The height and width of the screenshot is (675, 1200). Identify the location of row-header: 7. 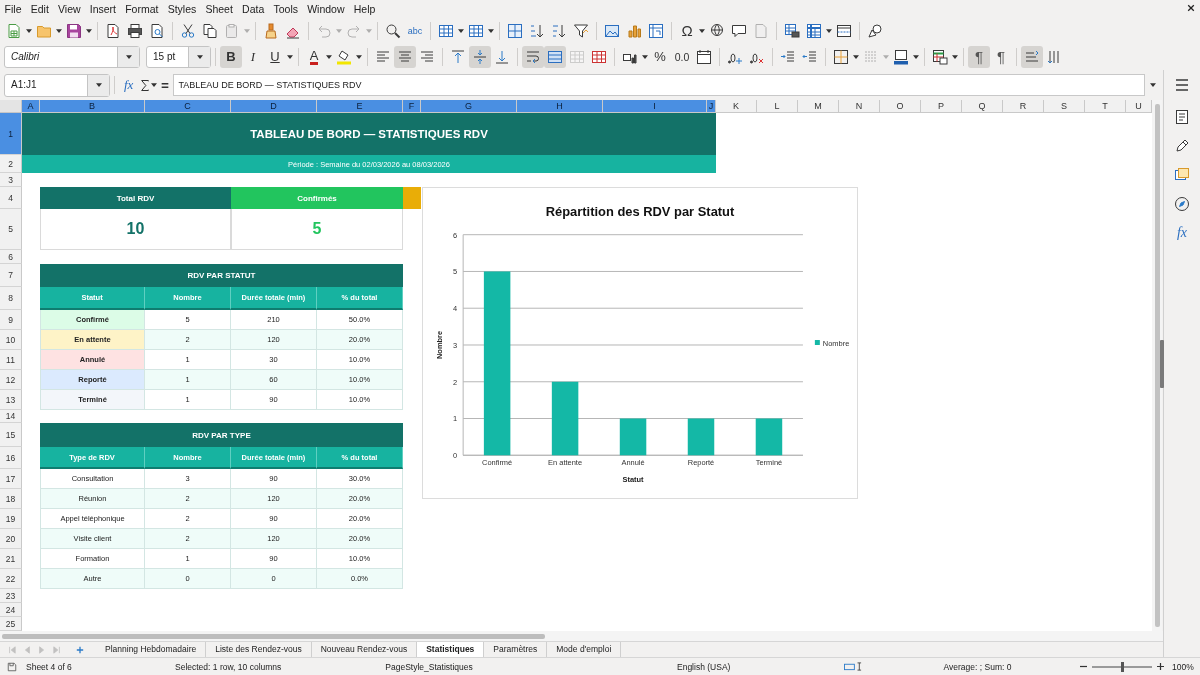
(11, 275).